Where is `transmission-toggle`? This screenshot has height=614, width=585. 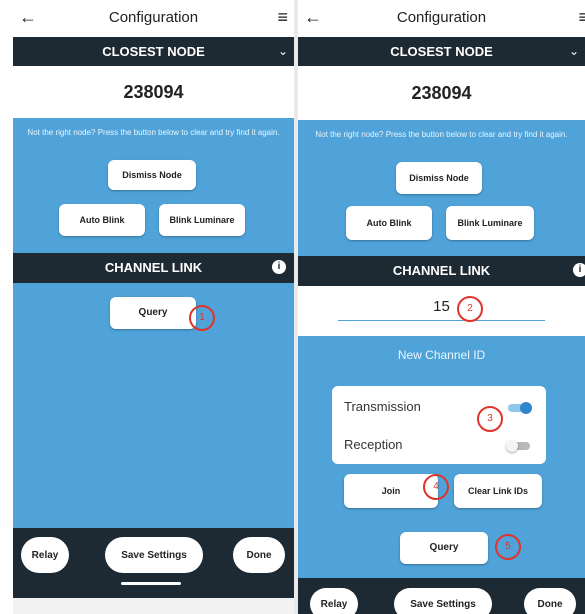 transmission-toggle is located at coordinates (520, 408).